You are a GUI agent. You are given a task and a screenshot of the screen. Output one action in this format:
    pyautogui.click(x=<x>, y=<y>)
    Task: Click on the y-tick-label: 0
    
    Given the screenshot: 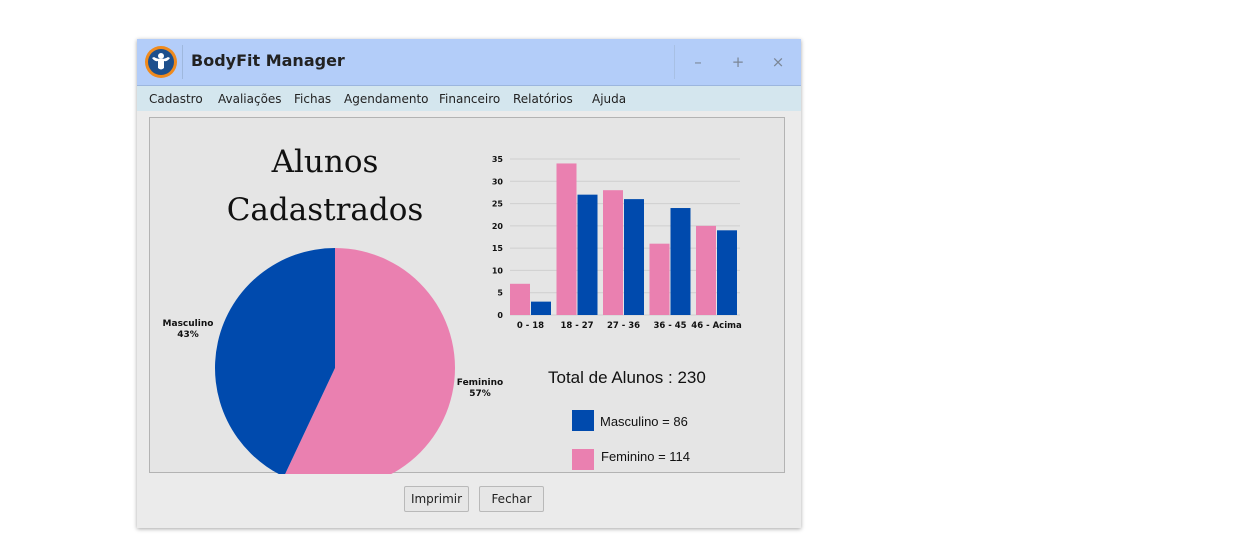 What is the action you would take?
    pyautogui.click(x=500, y=315)
    